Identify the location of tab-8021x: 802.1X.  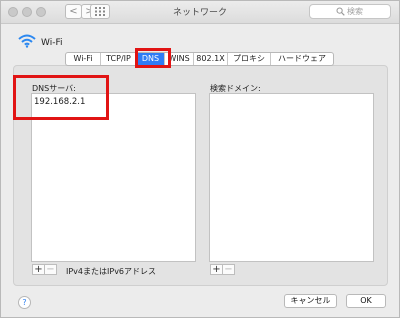
(211, 59).